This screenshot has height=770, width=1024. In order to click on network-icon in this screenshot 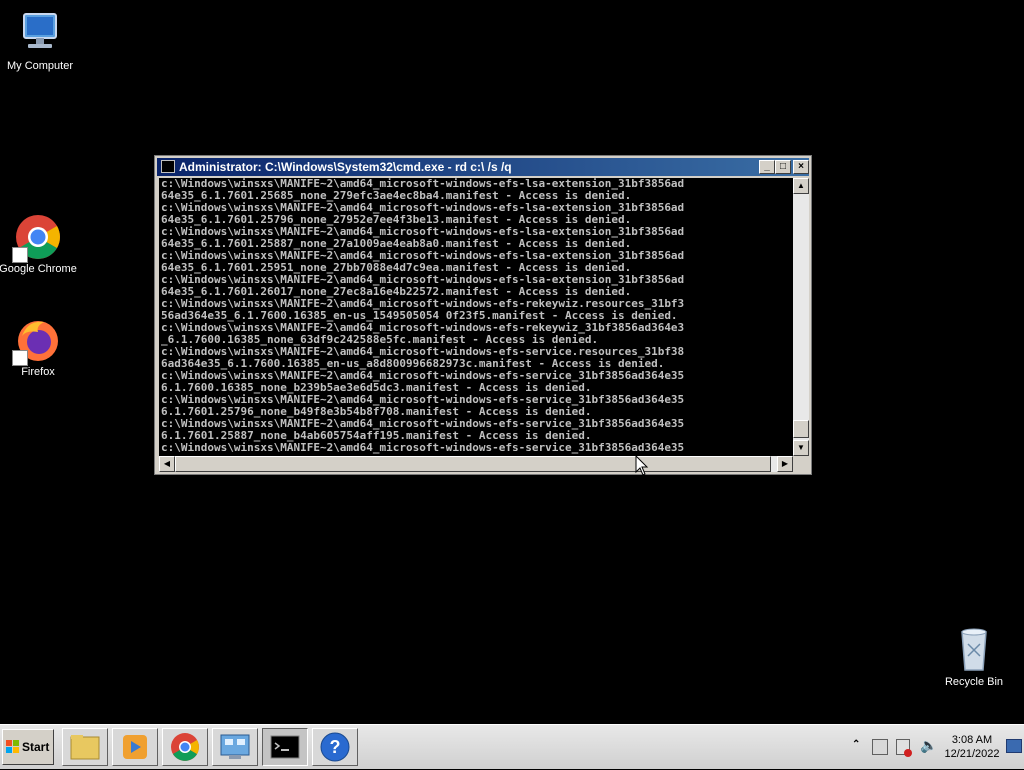, I will do `click(880, 747)`.